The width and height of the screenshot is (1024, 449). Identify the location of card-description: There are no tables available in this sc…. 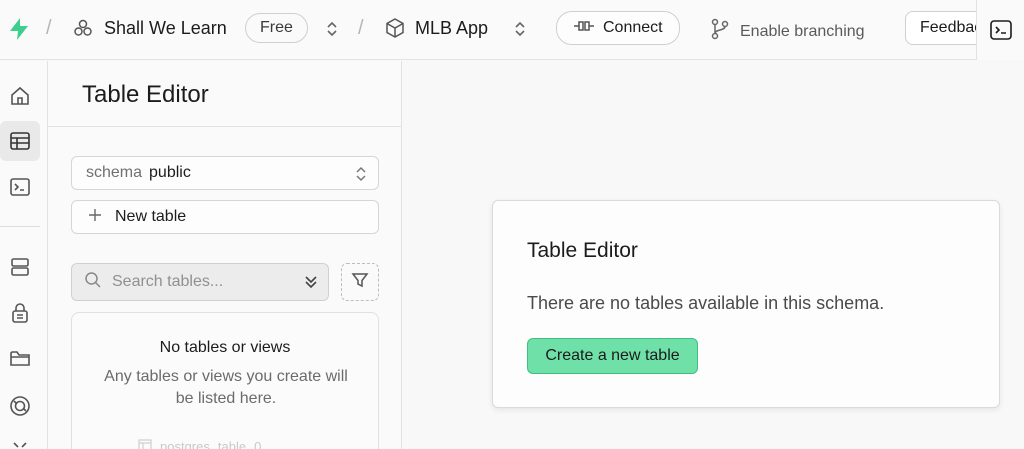
(706, 303).